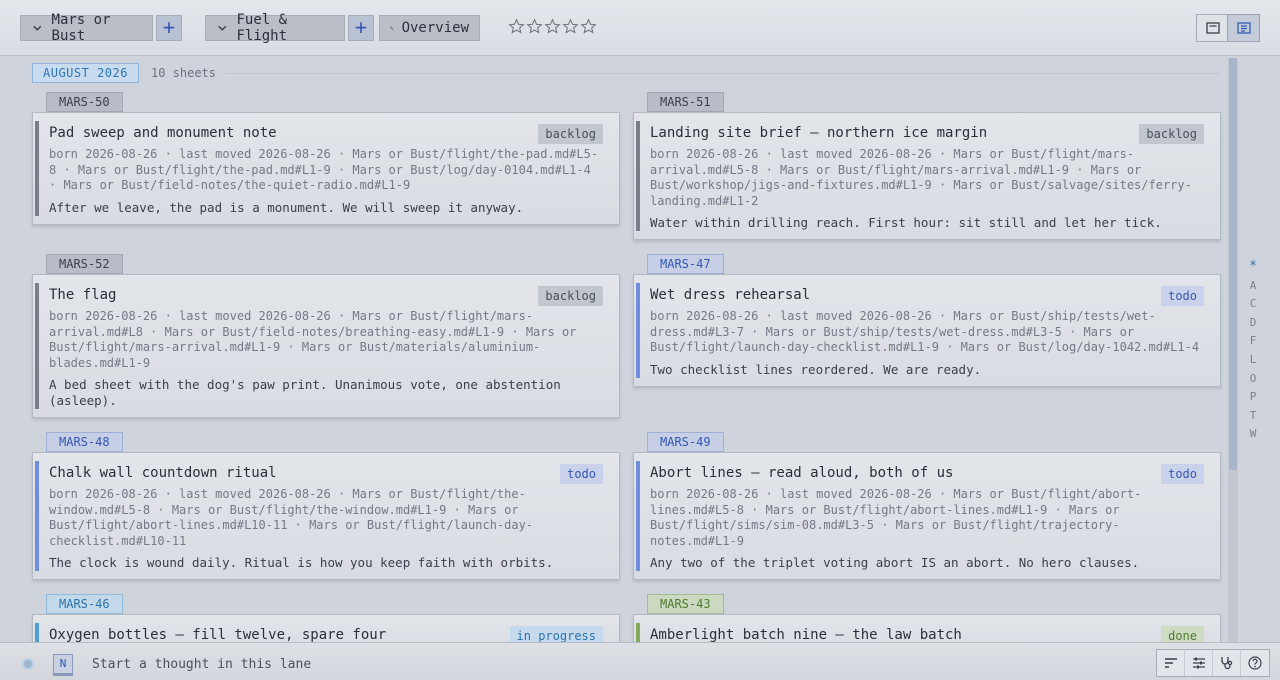  Describe the element at coordinates (84, 604) in the screenshot. I see `card-id-tag: MARS-46` at that location.